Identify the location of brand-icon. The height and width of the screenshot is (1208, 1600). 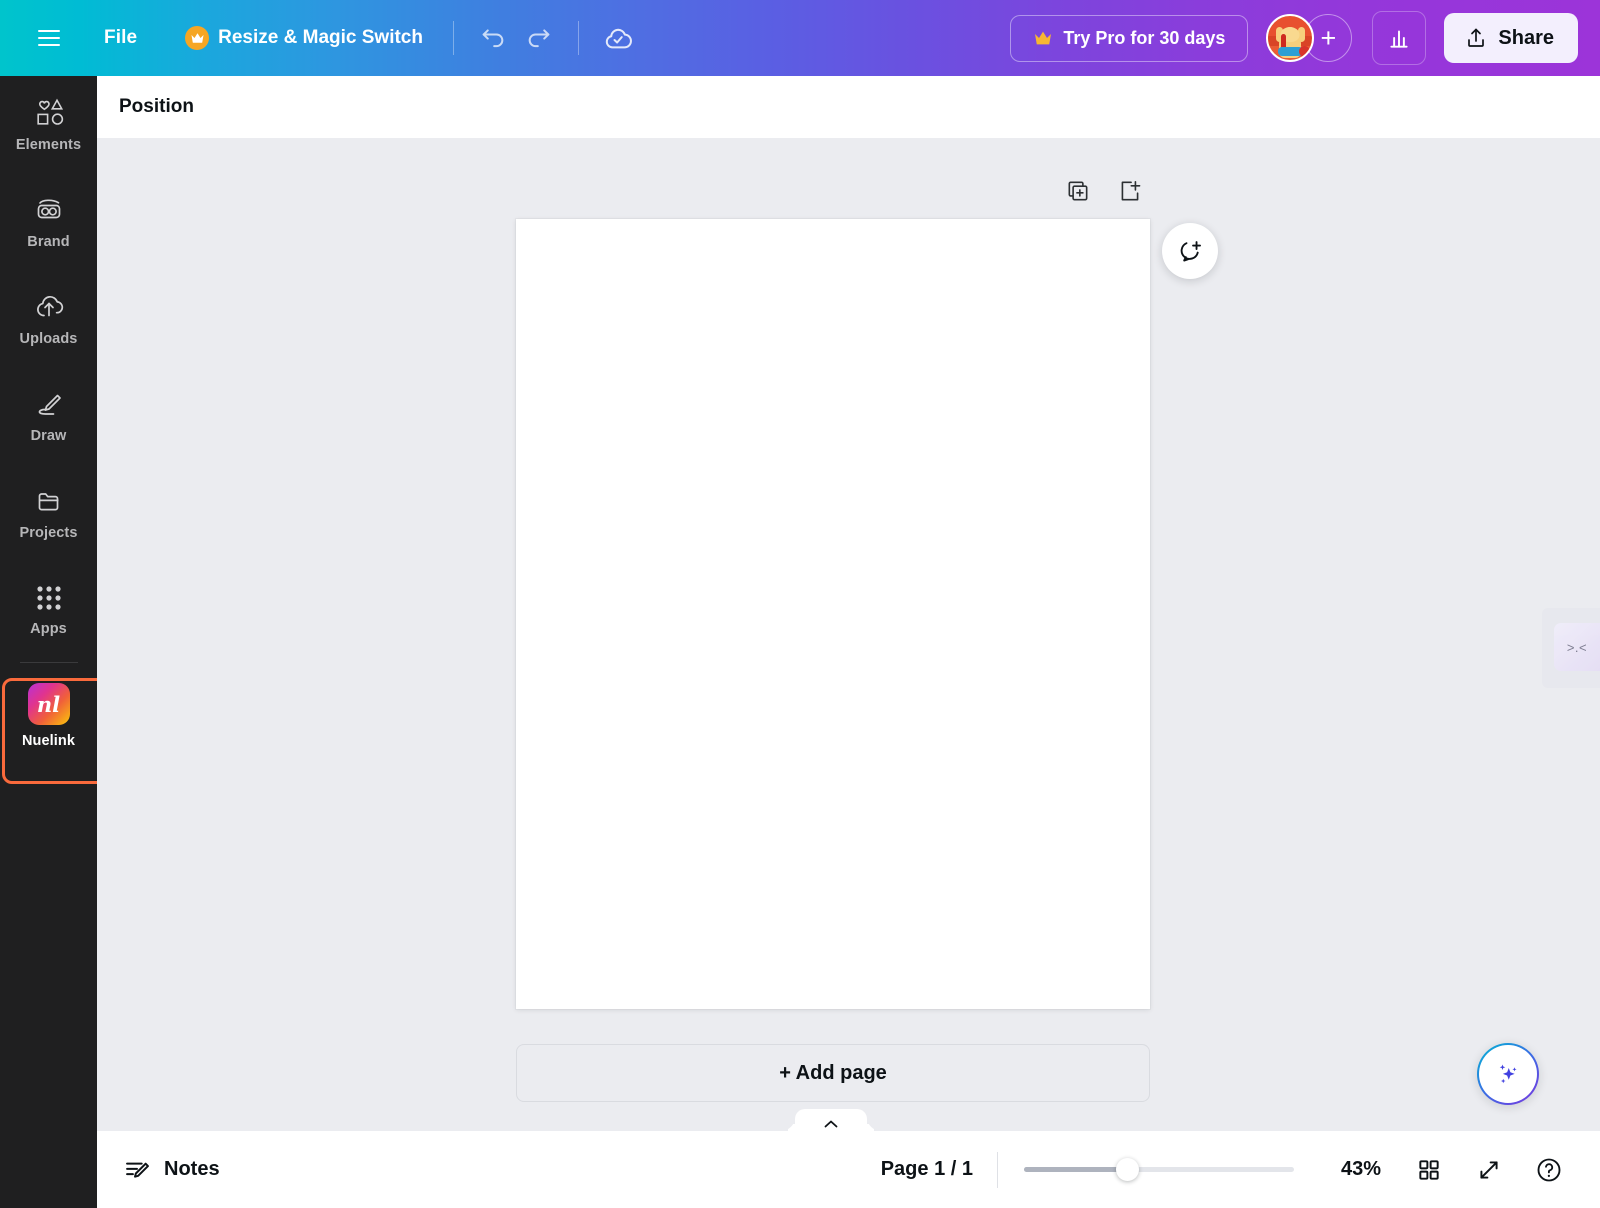
(48, 208).